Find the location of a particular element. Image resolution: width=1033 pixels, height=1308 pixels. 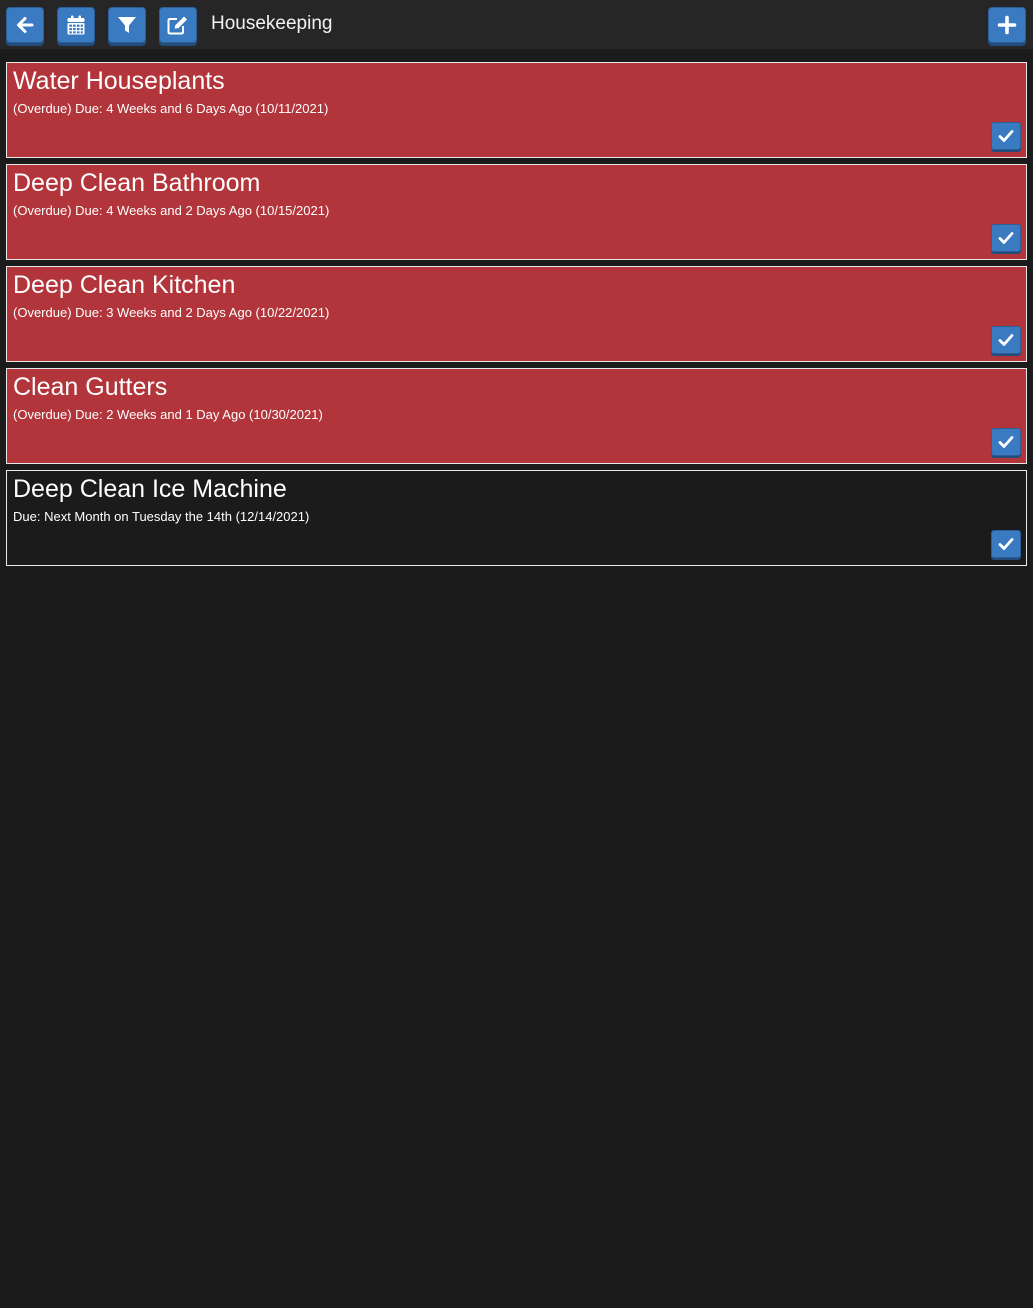

filter-button is located at coordinates (127, 25).